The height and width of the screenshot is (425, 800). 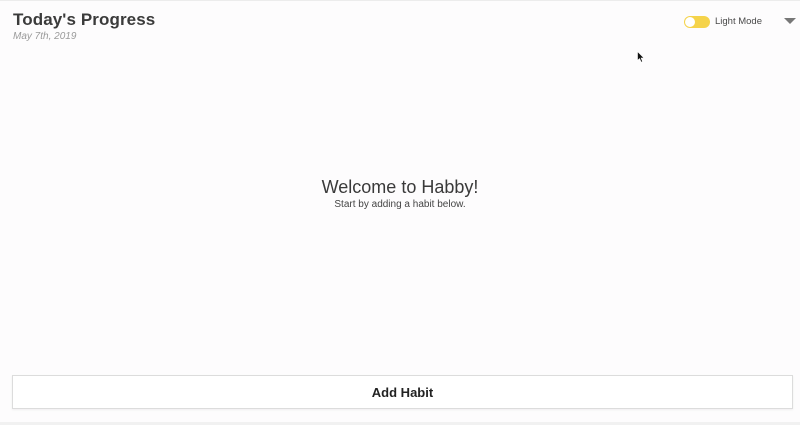 What do you see at coordinates (790, 21) in the screenshot?
I see `chevron-down-icon` at bounding box center [790, 21].